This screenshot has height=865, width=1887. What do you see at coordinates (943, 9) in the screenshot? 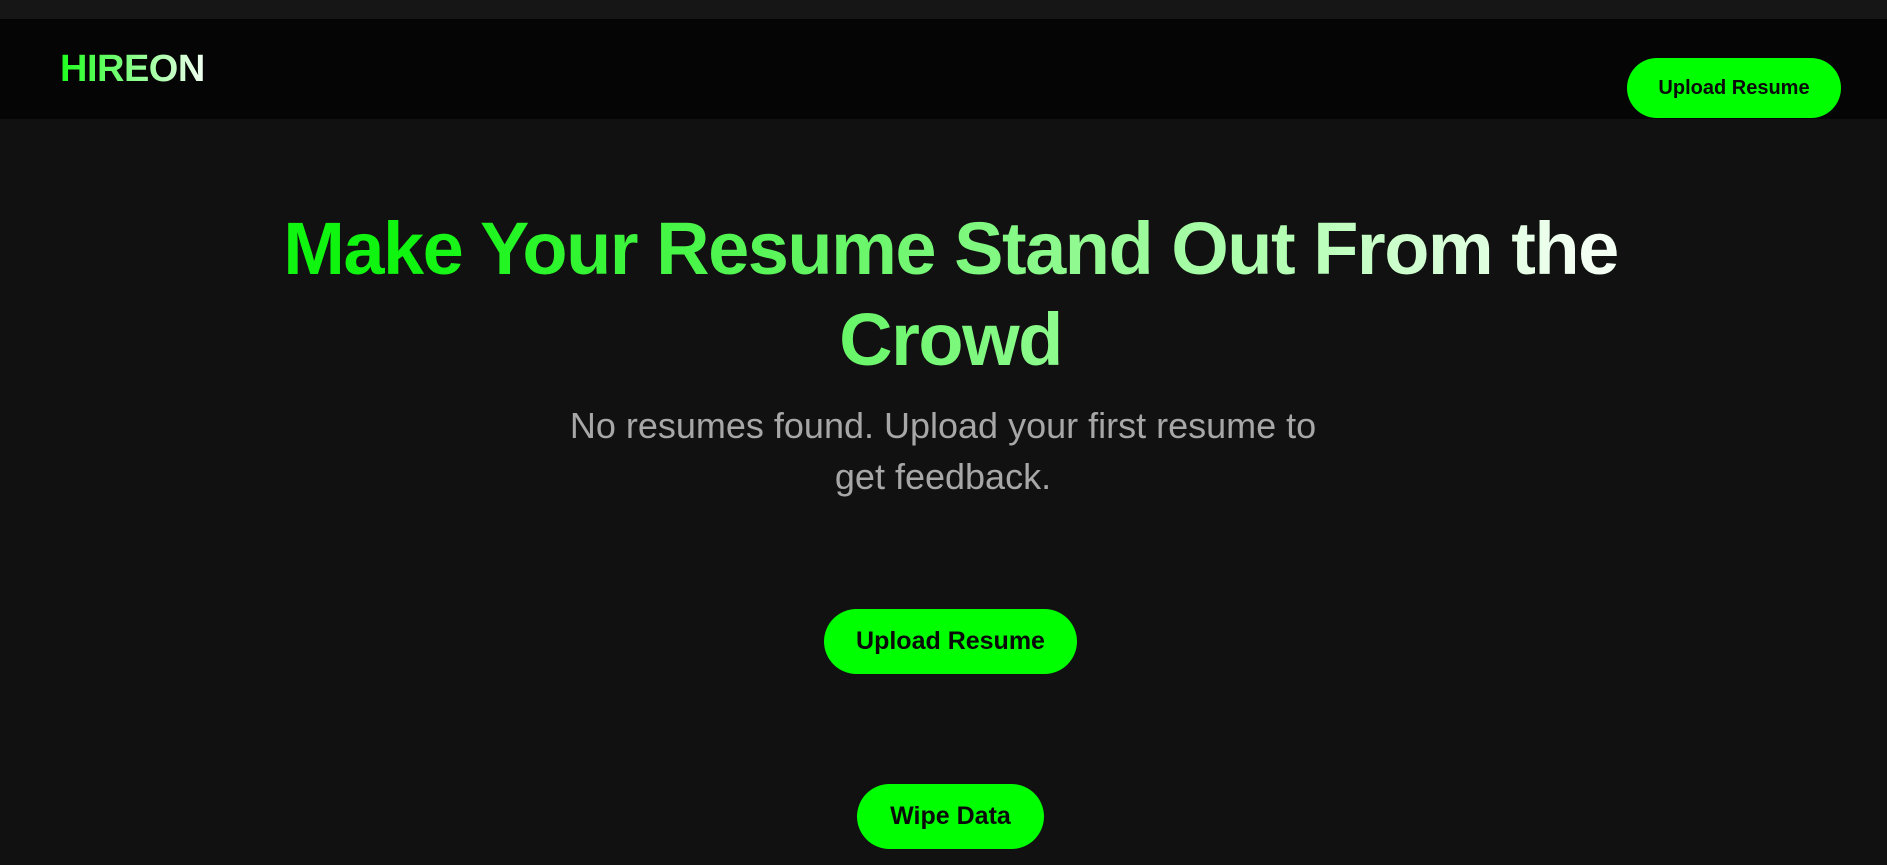
I see `browser-top-strip` at bounding box center [943, 9].